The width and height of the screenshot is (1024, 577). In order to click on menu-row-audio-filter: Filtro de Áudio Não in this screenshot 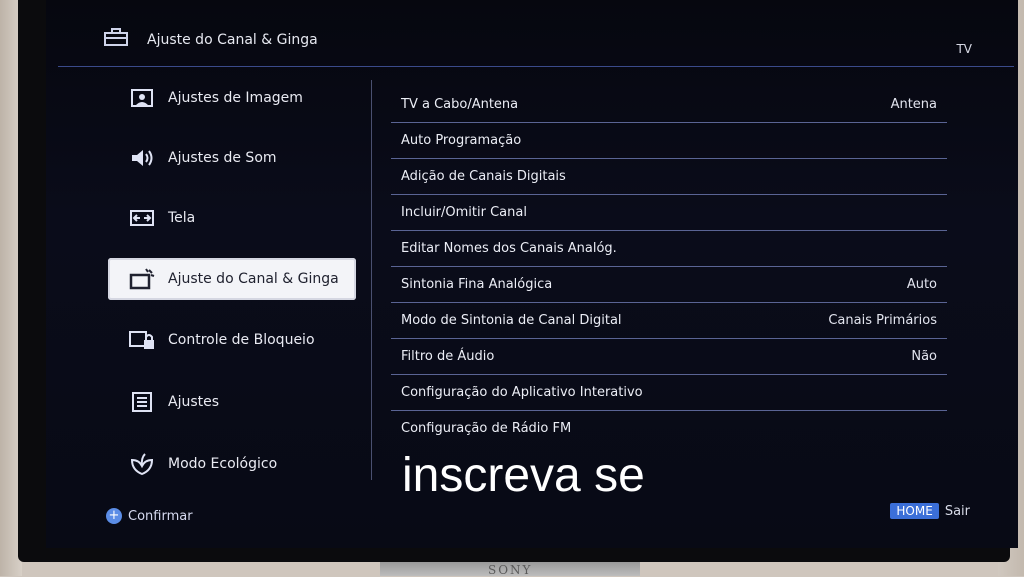, I will do `click(669, 356)`.